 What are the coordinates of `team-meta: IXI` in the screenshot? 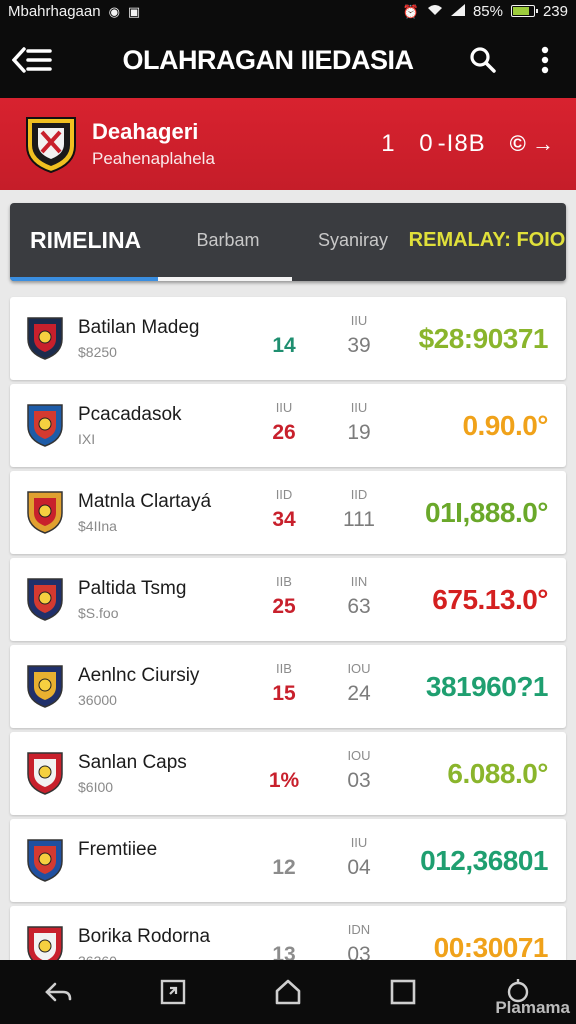 It's located at (87, 439).